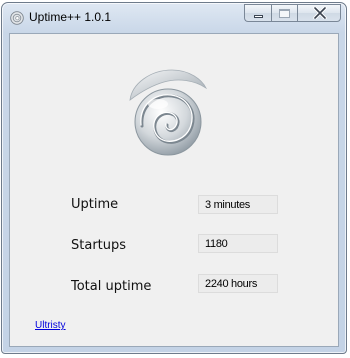 This screenshot has width=350, height=358. What do you see at coordinates (238, 204) in the screenshot?
I see `uptime-value: 3 minutes` at bounding box center [238, 204].